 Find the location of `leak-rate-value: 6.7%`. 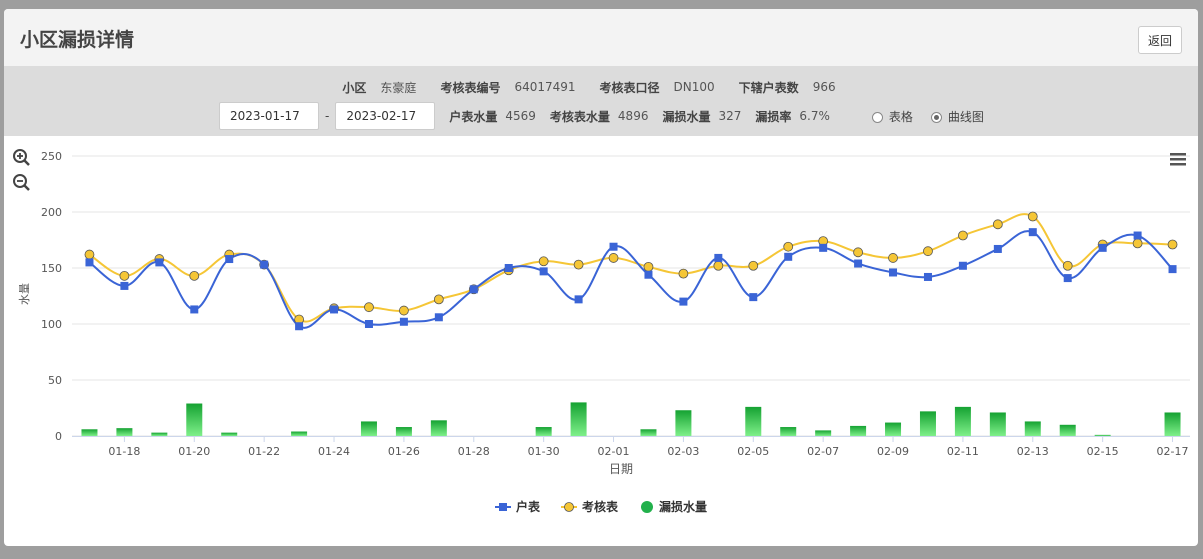

leak-rate-value: 6.7% is located at coordinates (814, 116).